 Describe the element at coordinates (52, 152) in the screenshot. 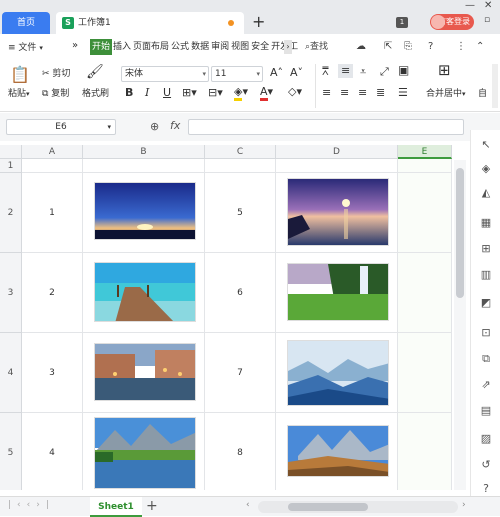

I see `column-header-a: A` at that location.